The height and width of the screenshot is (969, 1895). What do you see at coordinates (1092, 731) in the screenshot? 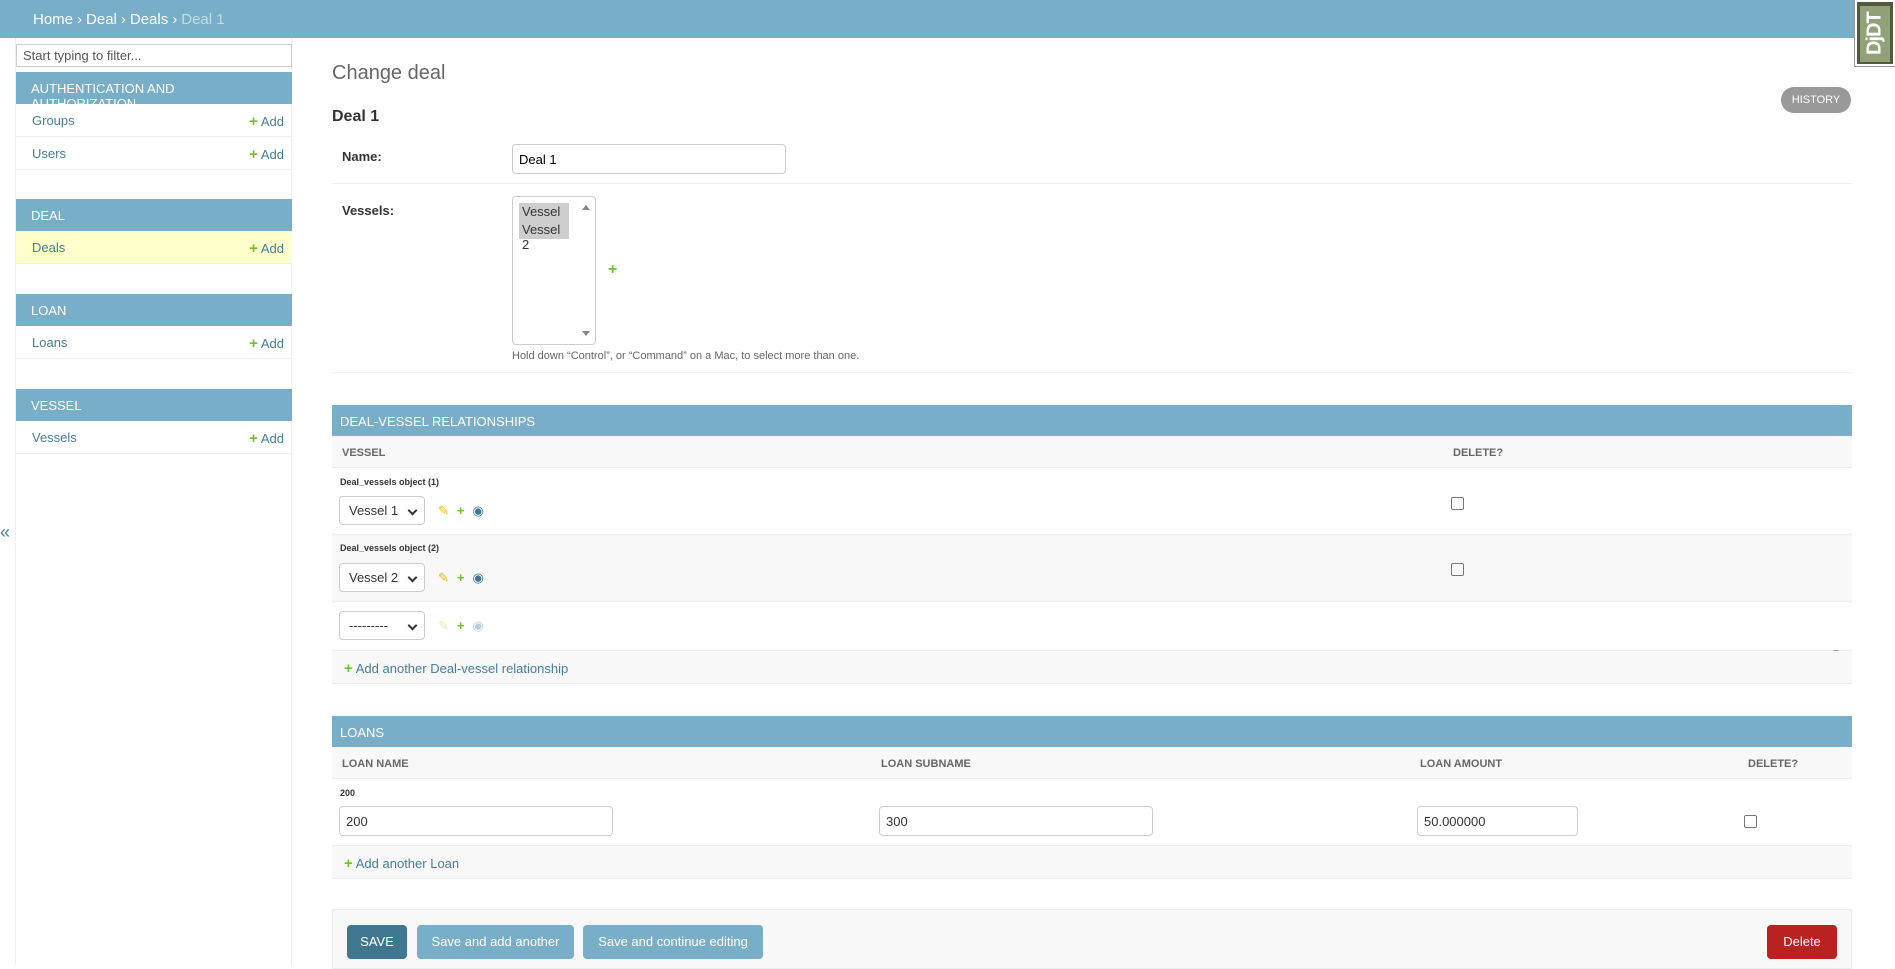
I see `loans-header: Loans` at bounding box center [1092, 731].